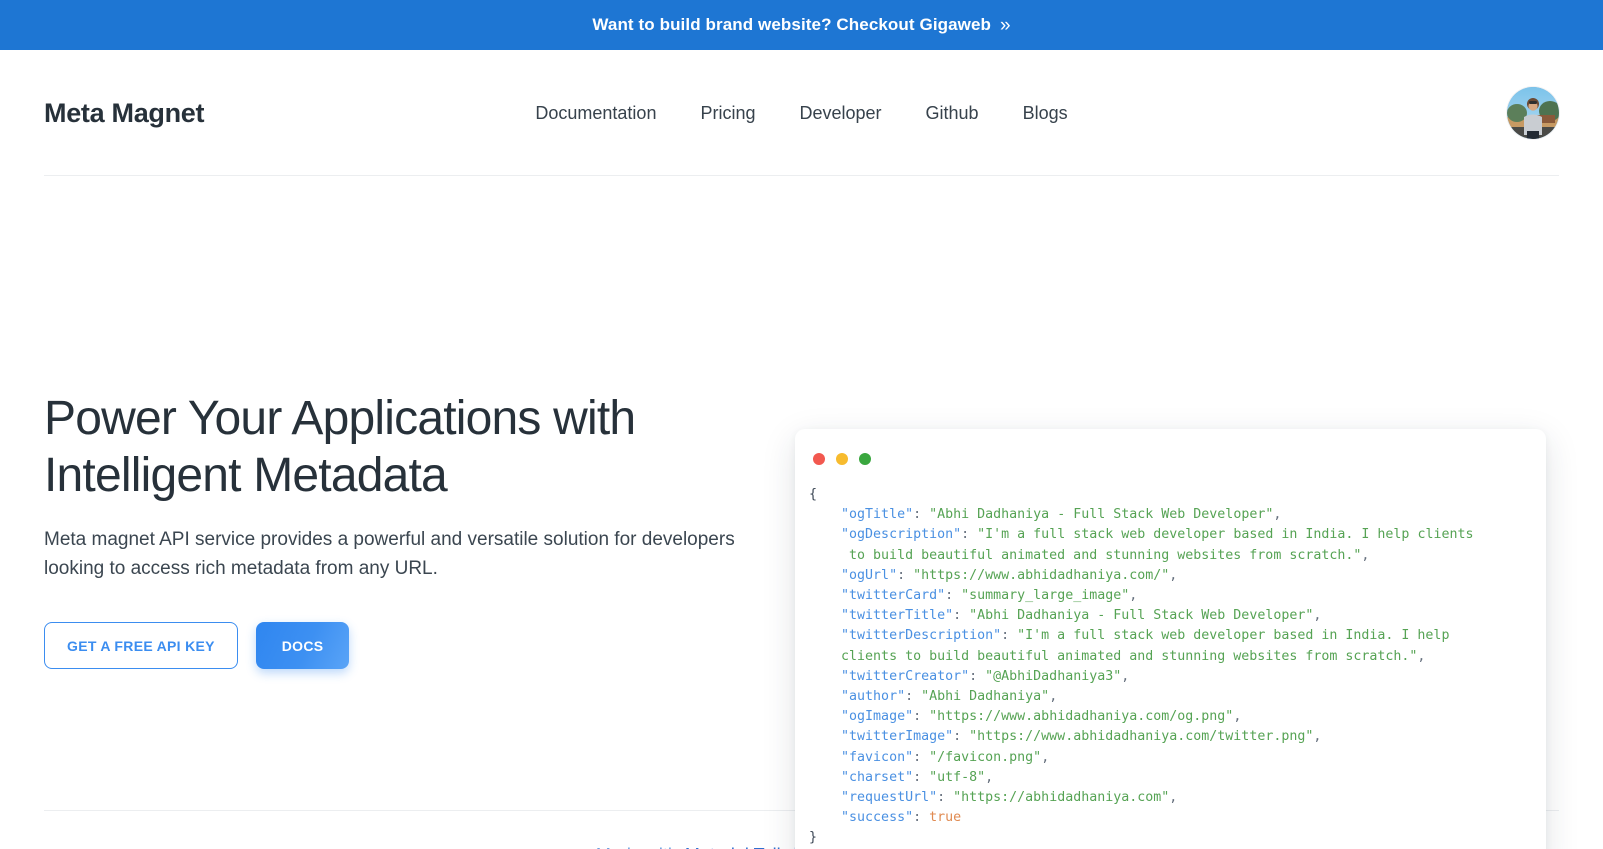  Describe the element at coordinates (414, 645) in the screenshot. I see `hero-actions: GET A FREE API KEY DOCS` at that location.